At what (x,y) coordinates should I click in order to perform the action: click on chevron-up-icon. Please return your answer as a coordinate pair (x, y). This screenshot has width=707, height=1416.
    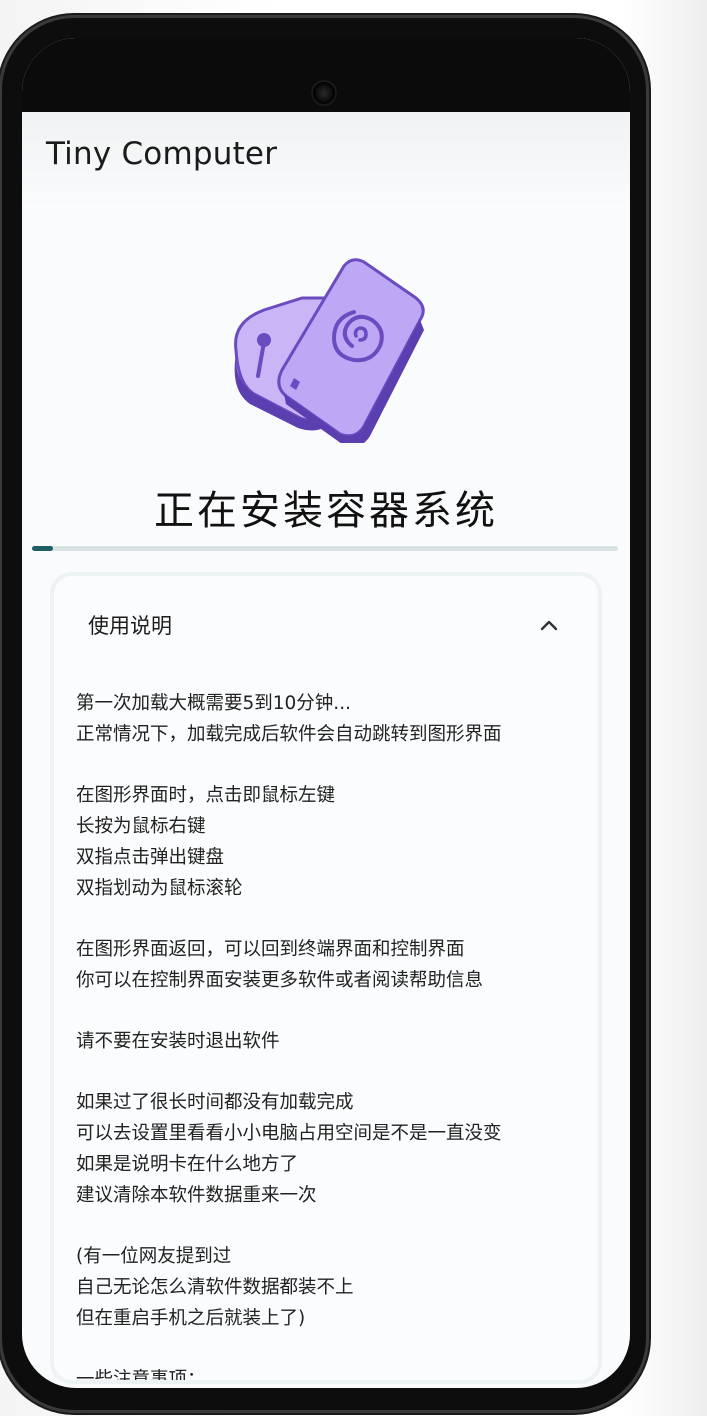
    Looking at the image, I should click on (549, 625).